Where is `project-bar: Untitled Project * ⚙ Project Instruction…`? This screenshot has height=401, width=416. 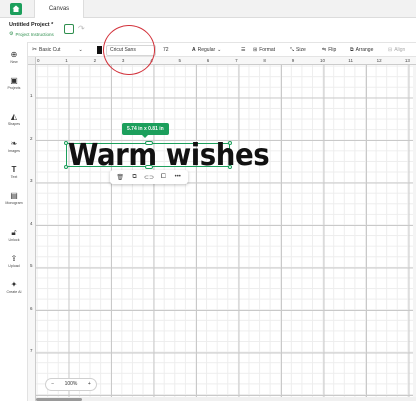 project-bar: Untitled Project * ⚙ Project Instruction… is located at coordinates (208, 30).